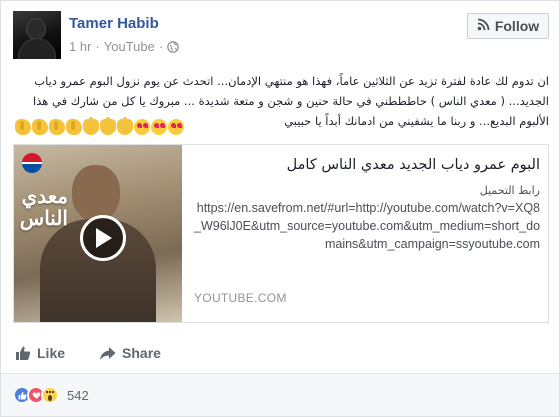 The image size is (560, 417). I want to click on share-label: Share, so click(141, 353).